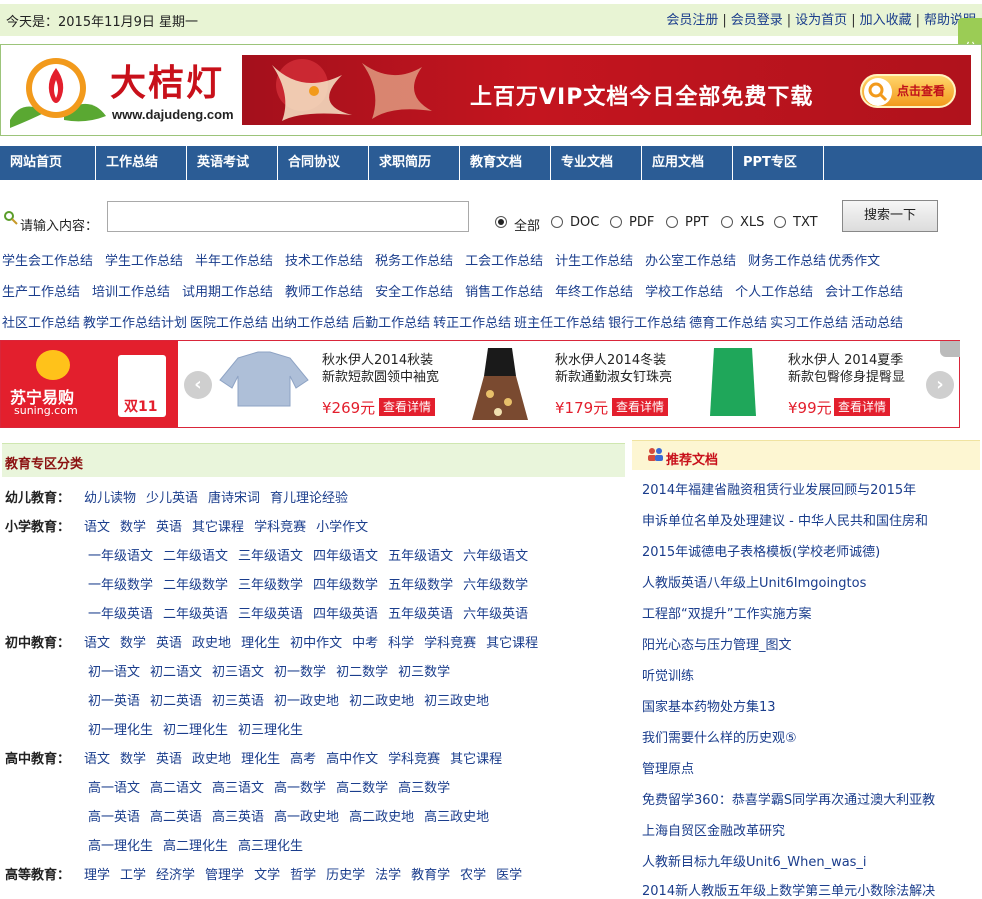 This screenshot has width=982, height=899. What do you see at coordinates (238, 817) in the screenshot?
I see `category-link: 高三英语` at bounding box center [238, 817].